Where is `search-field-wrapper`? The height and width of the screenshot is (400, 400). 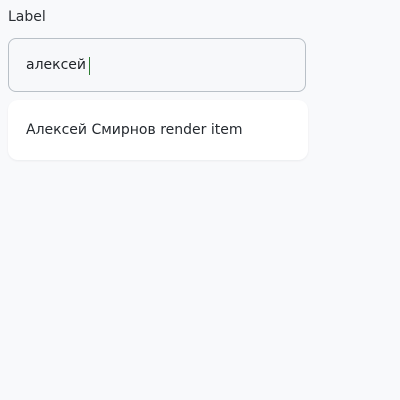 search-field-wrapper is located at coordinates (157, 65).